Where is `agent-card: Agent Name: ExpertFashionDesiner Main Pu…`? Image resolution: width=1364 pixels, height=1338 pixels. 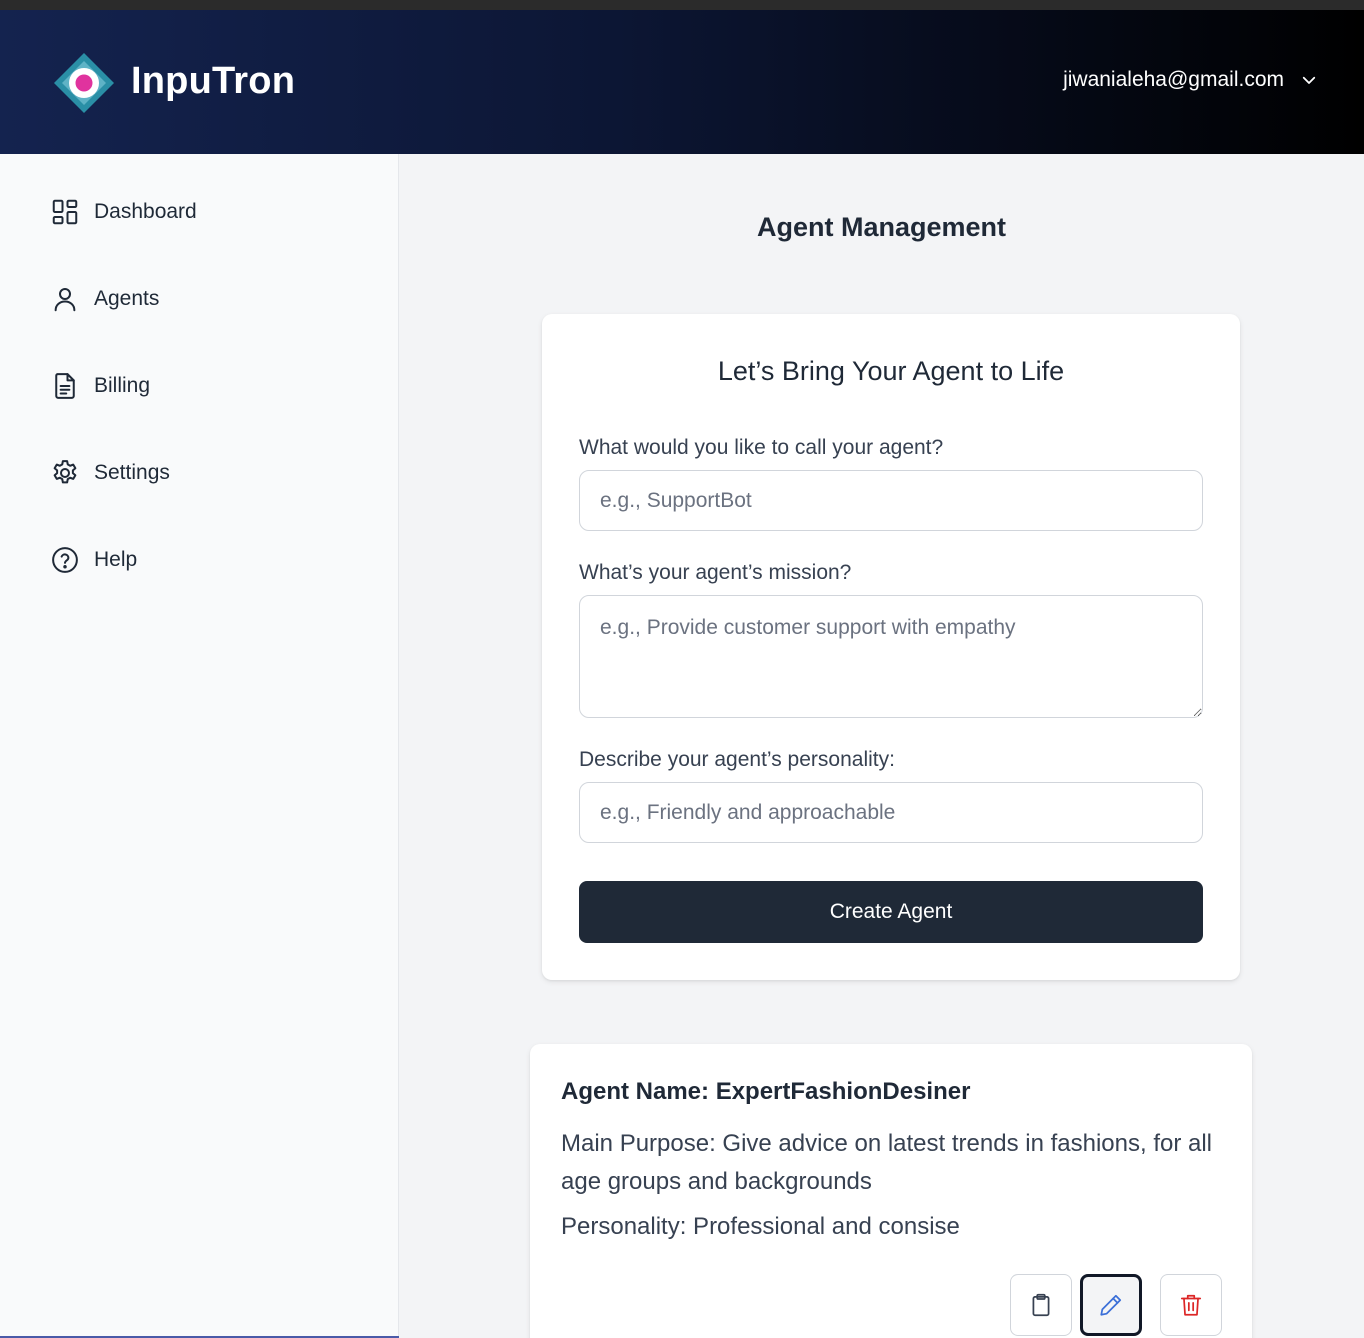 agent-card: Agent Name: ExpertFashionDesiner Main Pu… is located at coordinates (891, 1191).